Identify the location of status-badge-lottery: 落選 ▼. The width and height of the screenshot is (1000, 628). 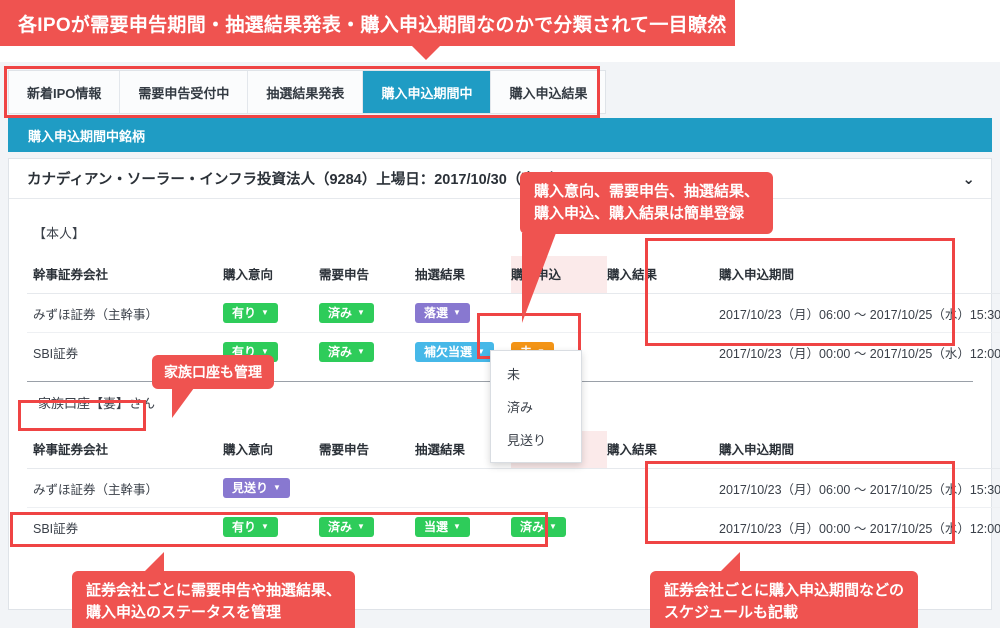
(442, 313).